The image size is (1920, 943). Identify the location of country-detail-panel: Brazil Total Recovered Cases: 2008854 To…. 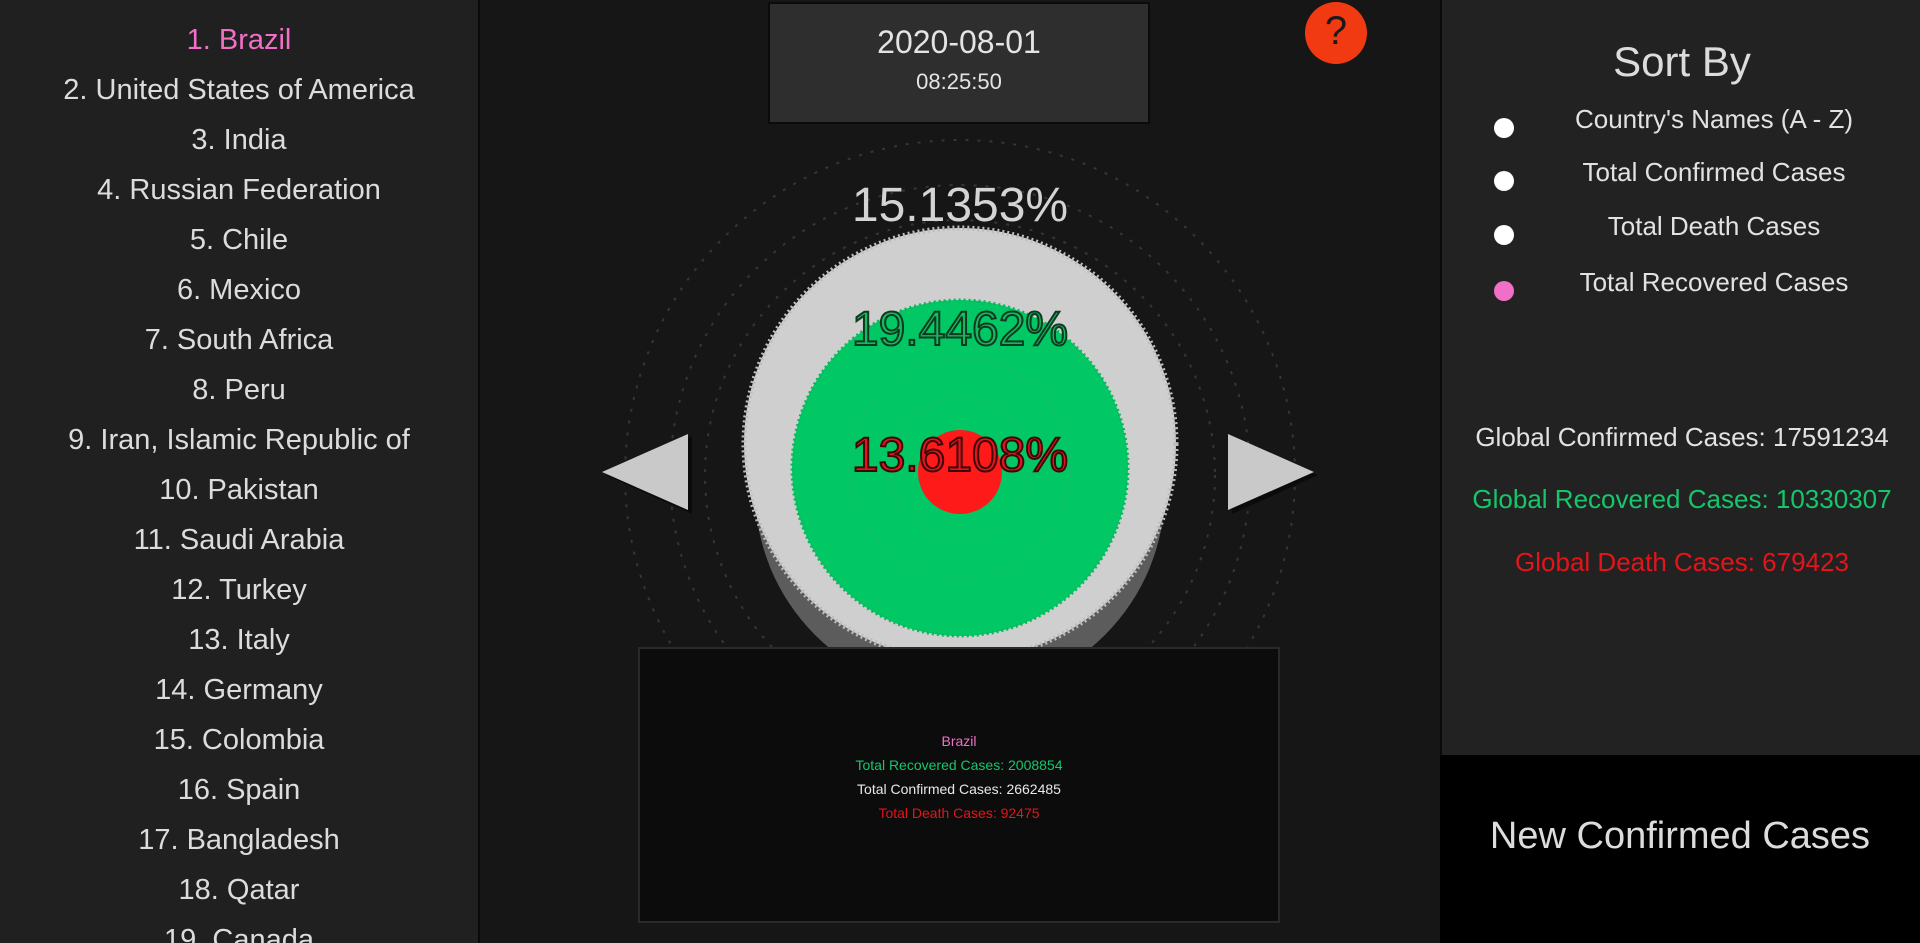
(959, 785).